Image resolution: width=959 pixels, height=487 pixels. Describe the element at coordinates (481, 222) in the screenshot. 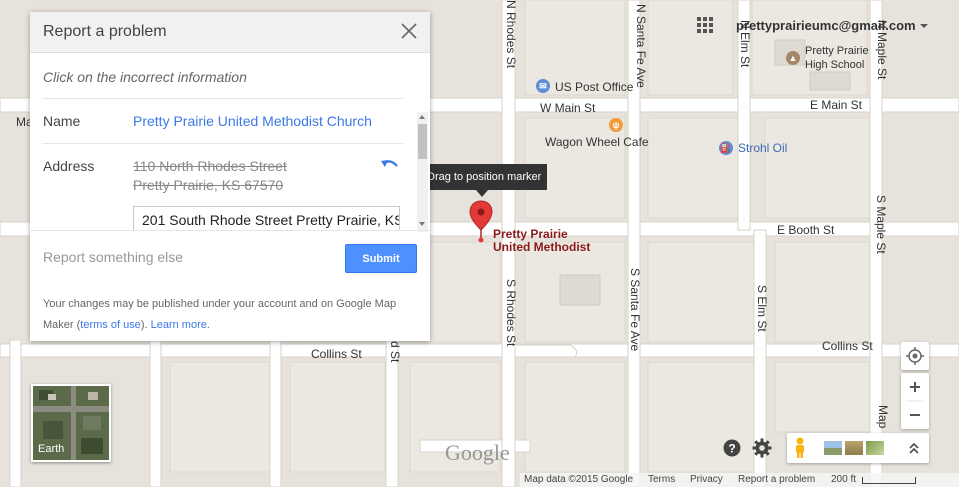

I see `location-pin-icon` at that location.